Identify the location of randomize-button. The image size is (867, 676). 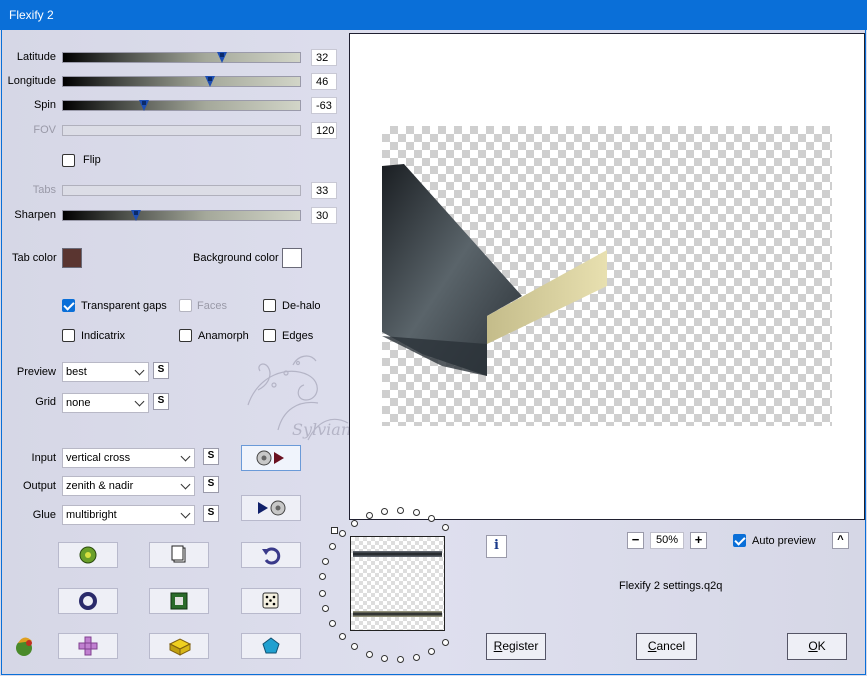
(88, 555).